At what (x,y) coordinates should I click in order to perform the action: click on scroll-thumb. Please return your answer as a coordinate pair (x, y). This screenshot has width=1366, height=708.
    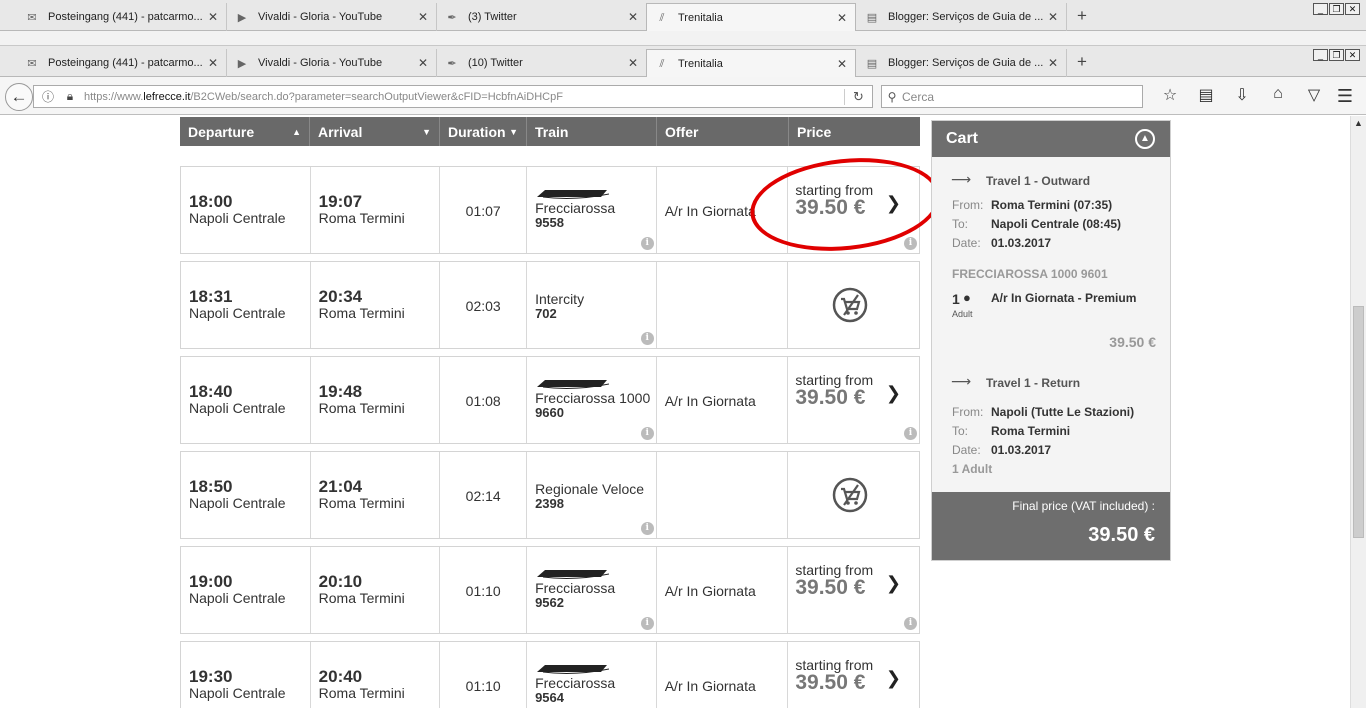
    Looking at the image, I should click on (1358, 422).